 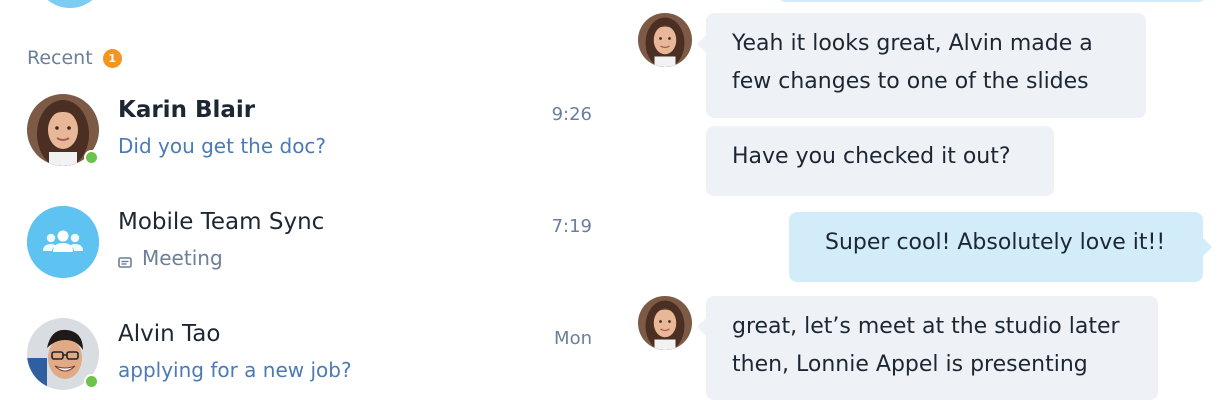 What do you see at coordinates (912, 43) in the screenshot?
I see `message-text-line: Yeah it looks great, Alvin made a` at bounding box center [912, 43].